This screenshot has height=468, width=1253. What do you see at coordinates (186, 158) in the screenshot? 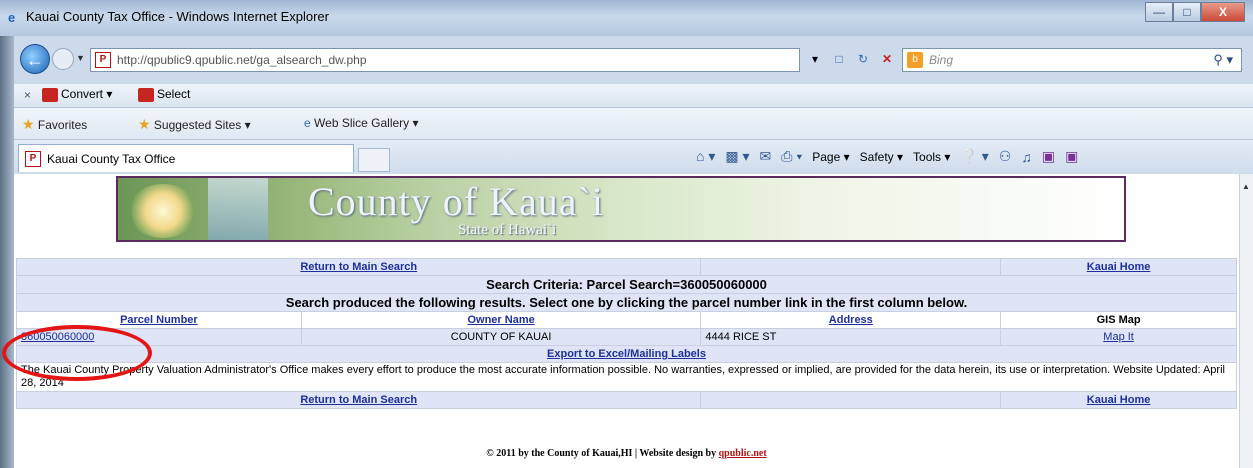
I see `tab-kauai-tax-office: P Kauai County Tax Office` at bounding box center [186, 158].